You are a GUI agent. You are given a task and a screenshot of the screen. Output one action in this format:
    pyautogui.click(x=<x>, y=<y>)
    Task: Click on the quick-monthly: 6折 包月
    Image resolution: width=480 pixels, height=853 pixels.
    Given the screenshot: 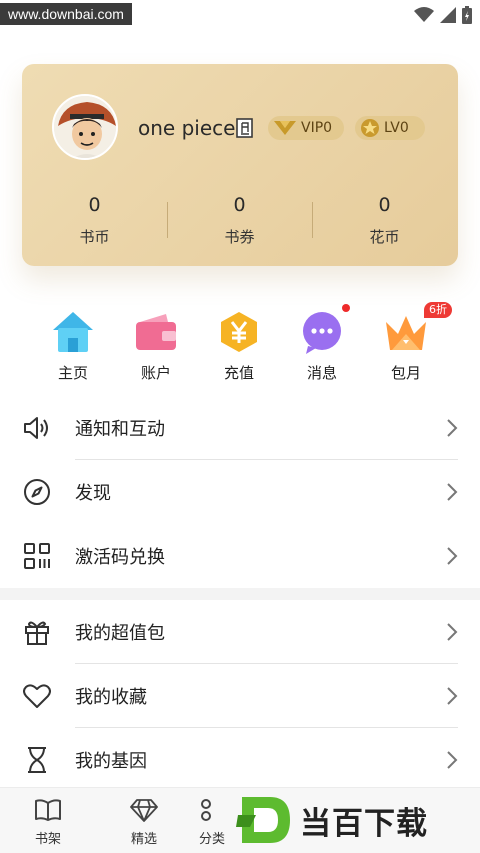 What is the action you would take?
    pyautogui.click(x=409, y=341)
    